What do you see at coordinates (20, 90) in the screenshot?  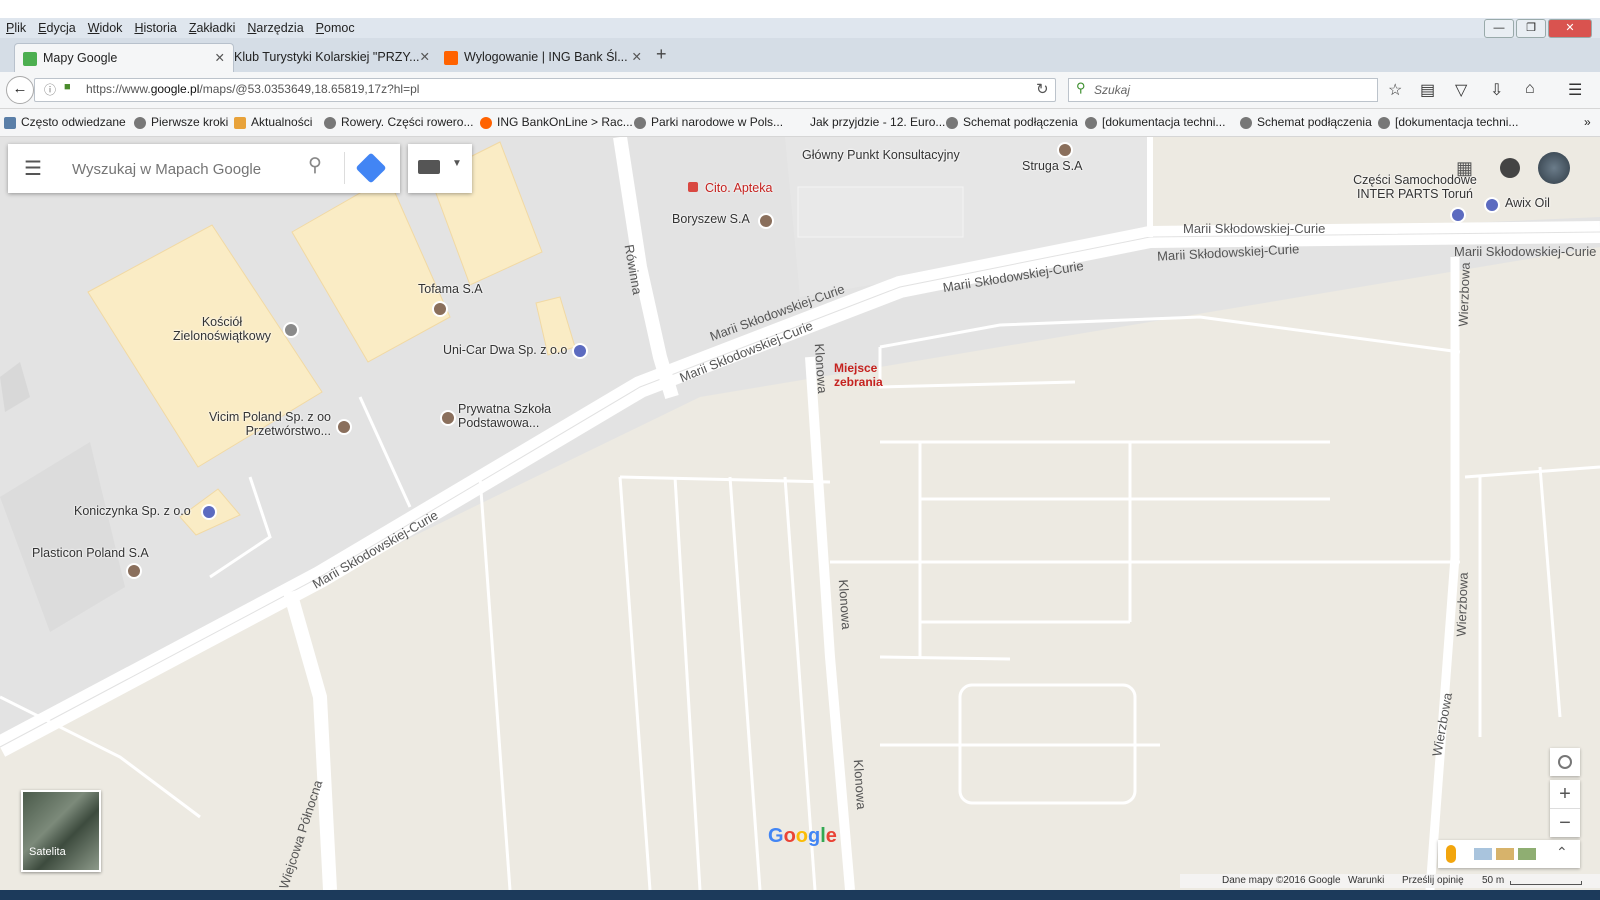 I see `back-arrow-icon: ←` at bounding box center [20, 90].